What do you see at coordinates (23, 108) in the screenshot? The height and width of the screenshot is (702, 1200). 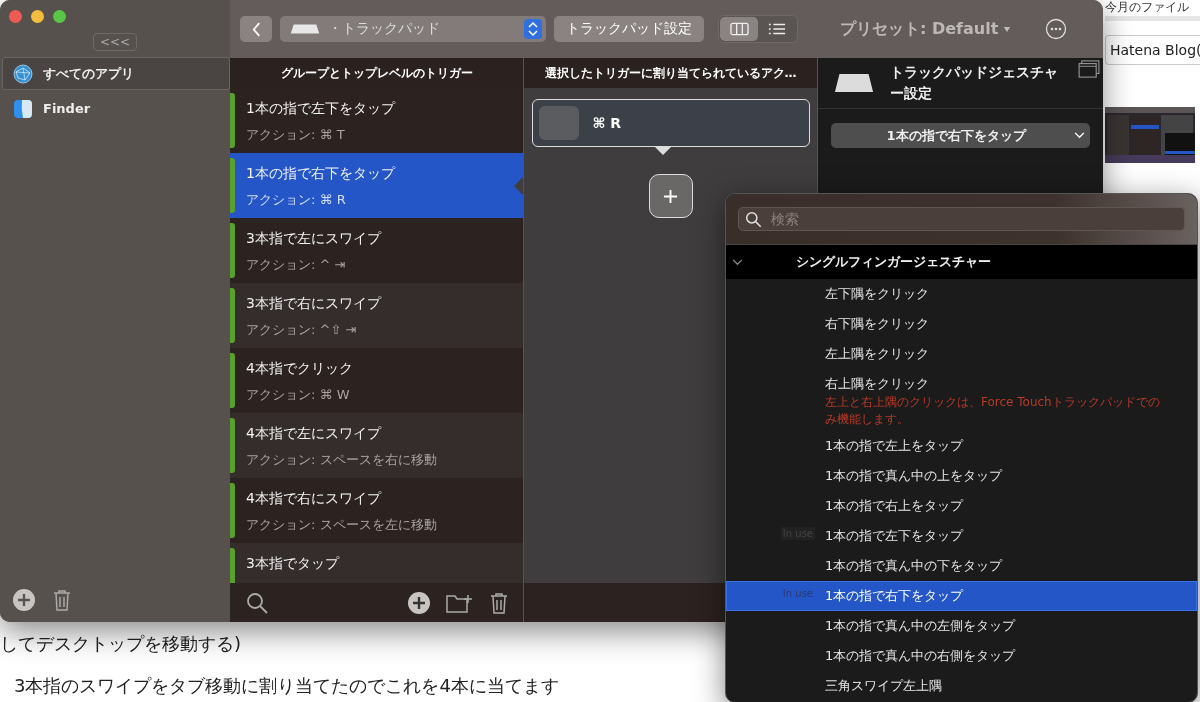 I see `app-icon` at bounding box center [23, 108].